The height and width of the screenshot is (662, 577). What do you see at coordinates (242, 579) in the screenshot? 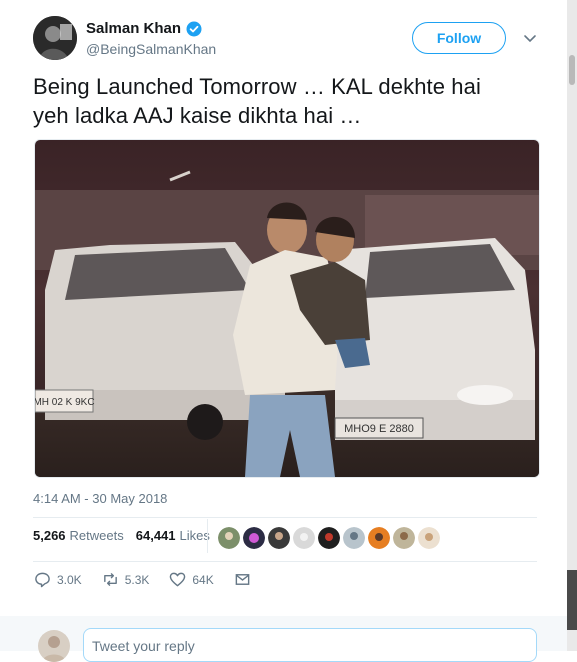
I see `mail-icon` at bounding box center [242, 579].